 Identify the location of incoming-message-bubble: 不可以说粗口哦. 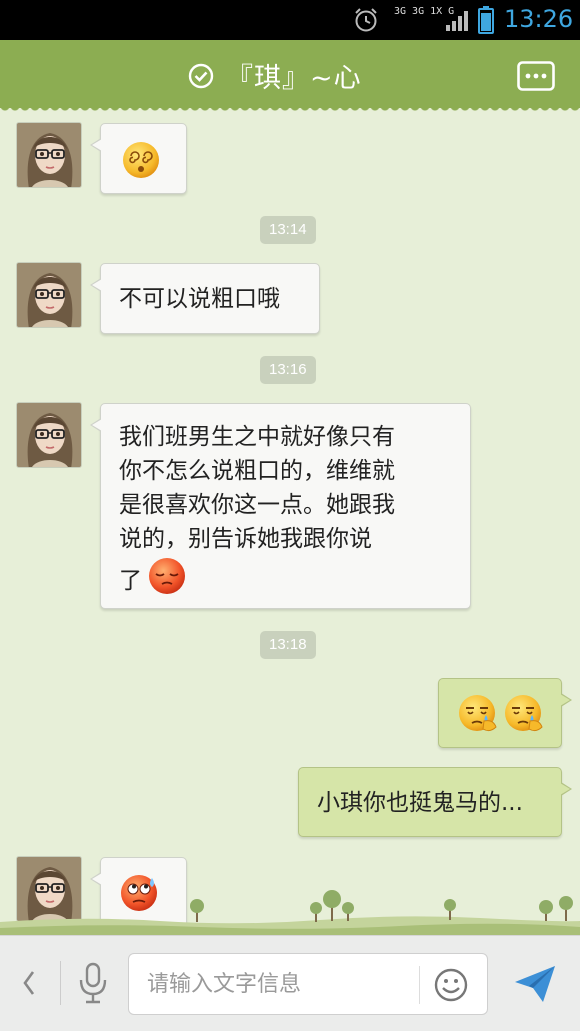
(205, 298).